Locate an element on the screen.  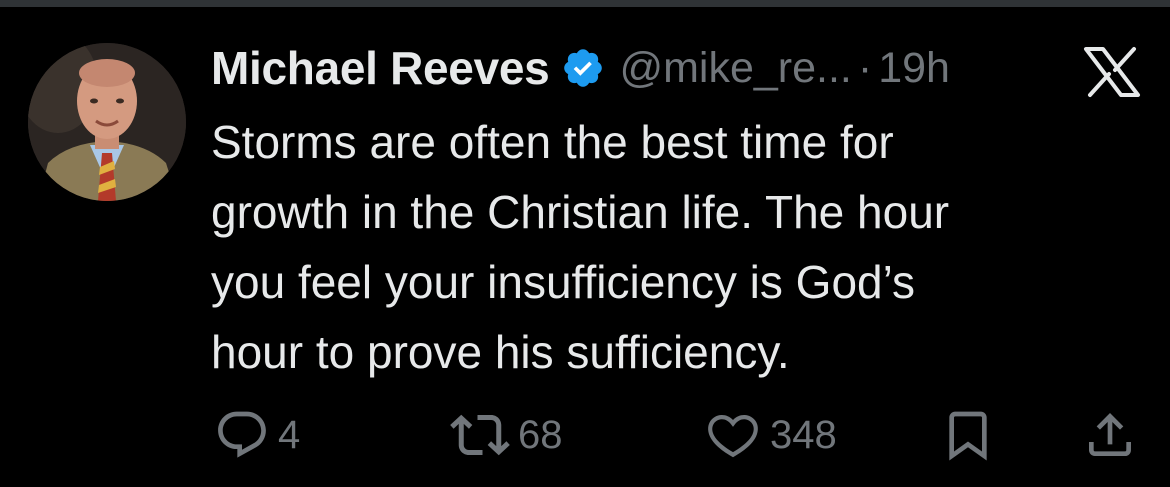
top-divider is located at coordinates (585, 3).